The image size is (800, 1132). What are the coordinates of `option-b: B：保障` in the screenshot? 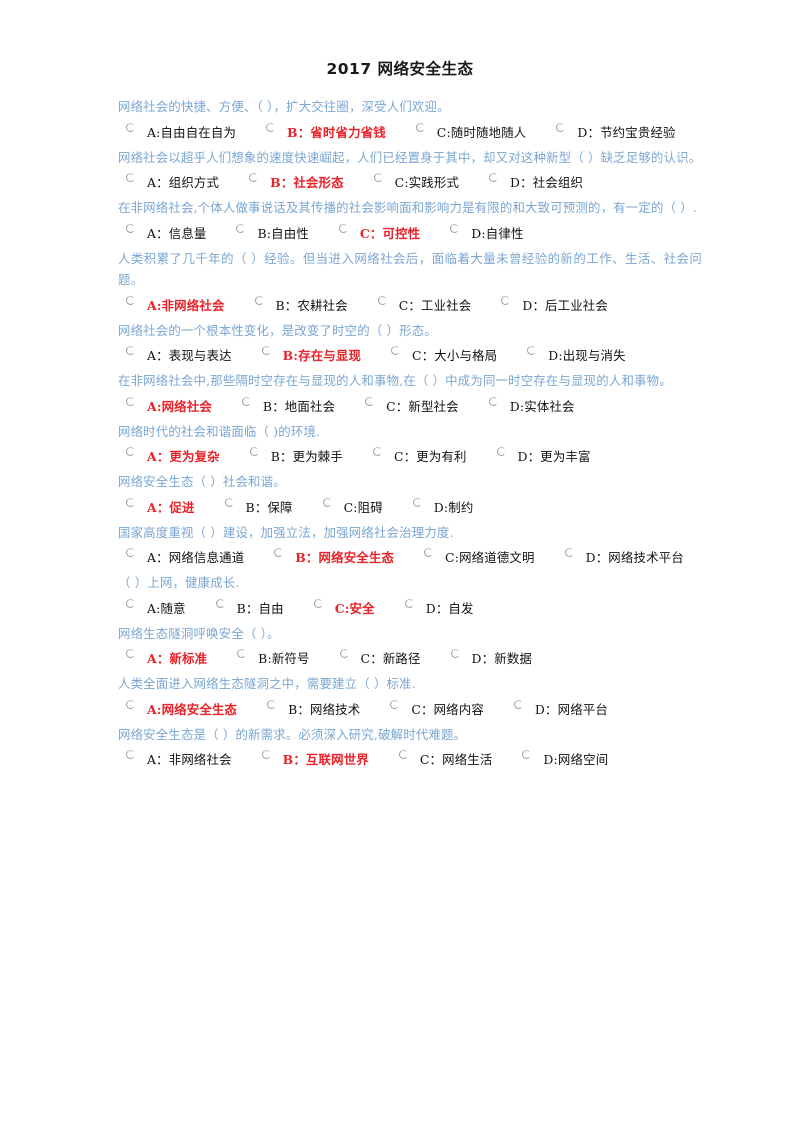 It's located at (258, 507).